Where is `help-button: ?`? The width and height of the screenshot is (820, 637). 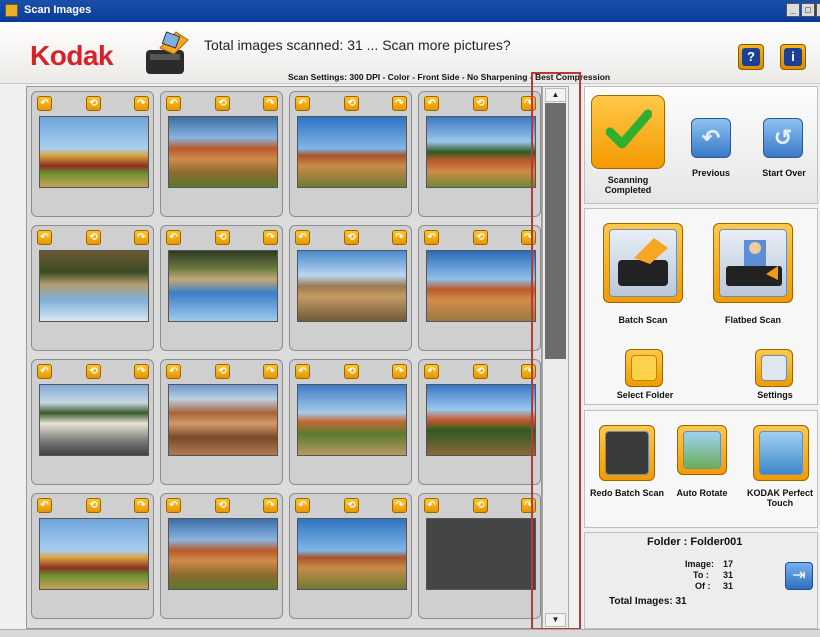
help-button: ? is located at coordinates (751, 57).